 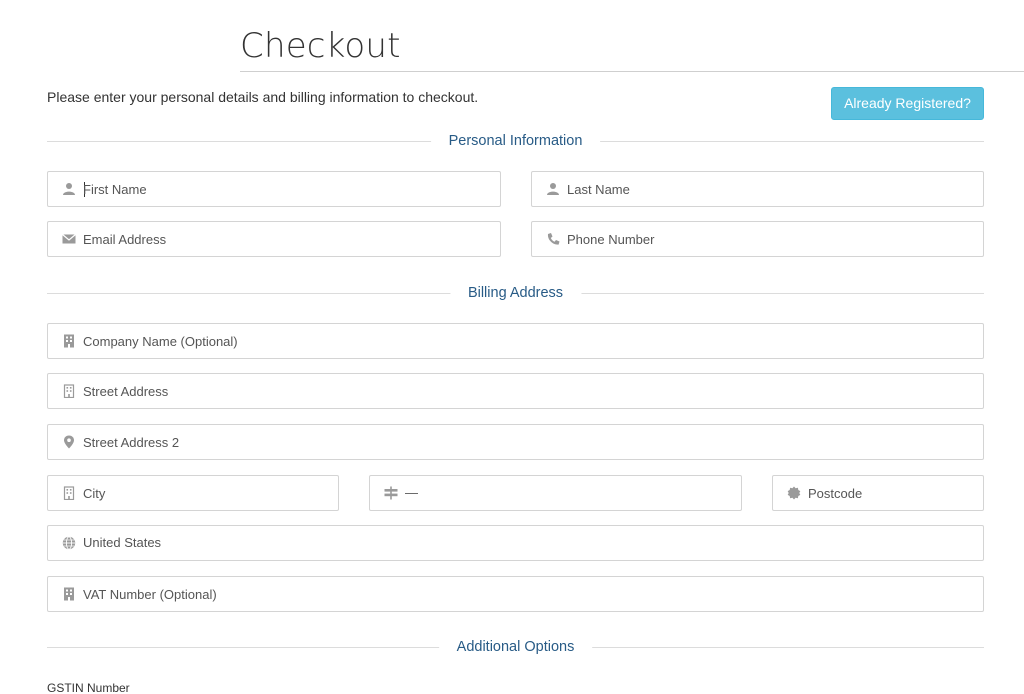 I want to click on street-address-2-field, so click(x=515, y=442).